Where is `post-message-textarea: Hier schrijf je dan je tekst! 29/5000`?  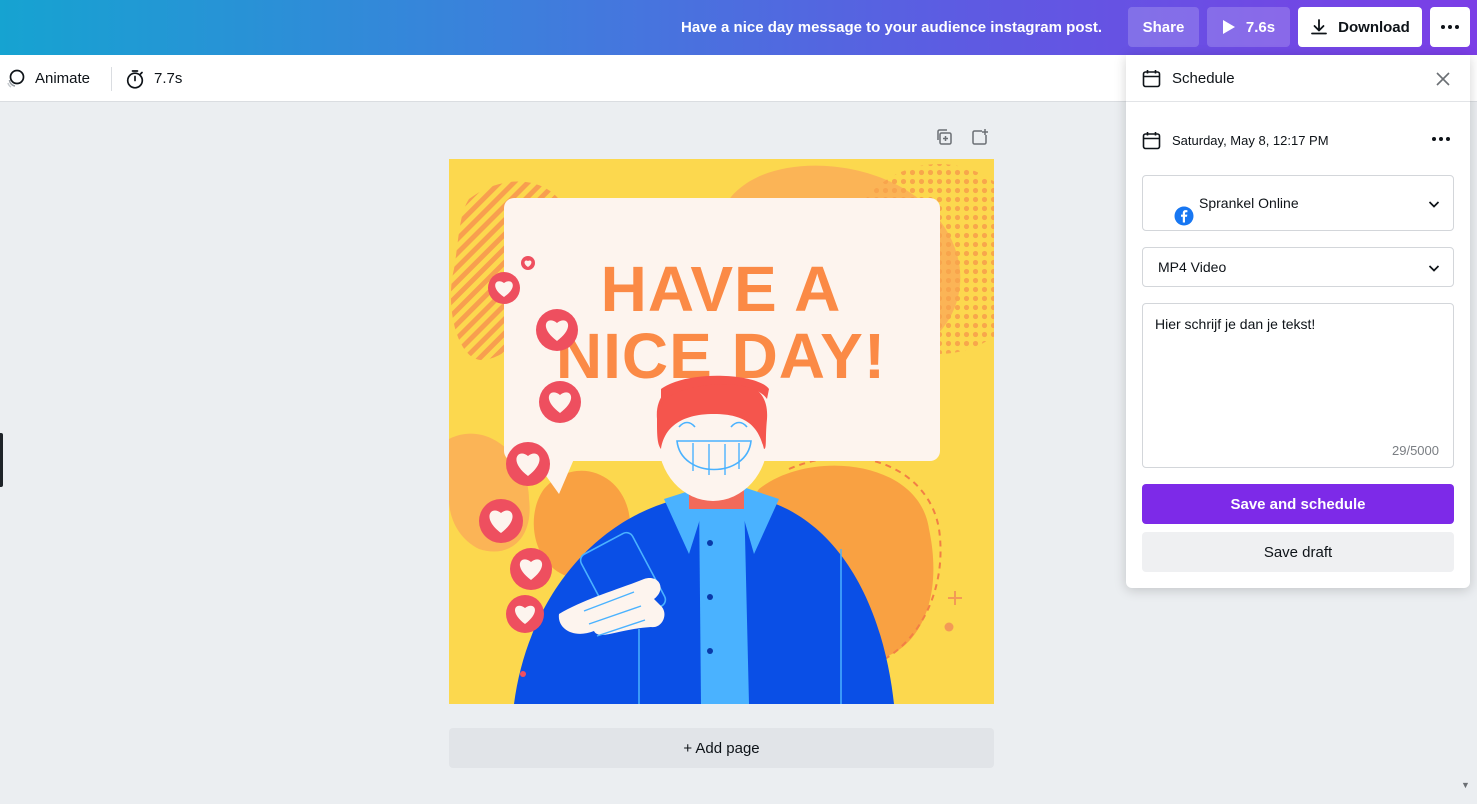 post-message-textarea: Hier schrijf je dan je tekst! 29/5000 is located at coordinates (1298, 385).